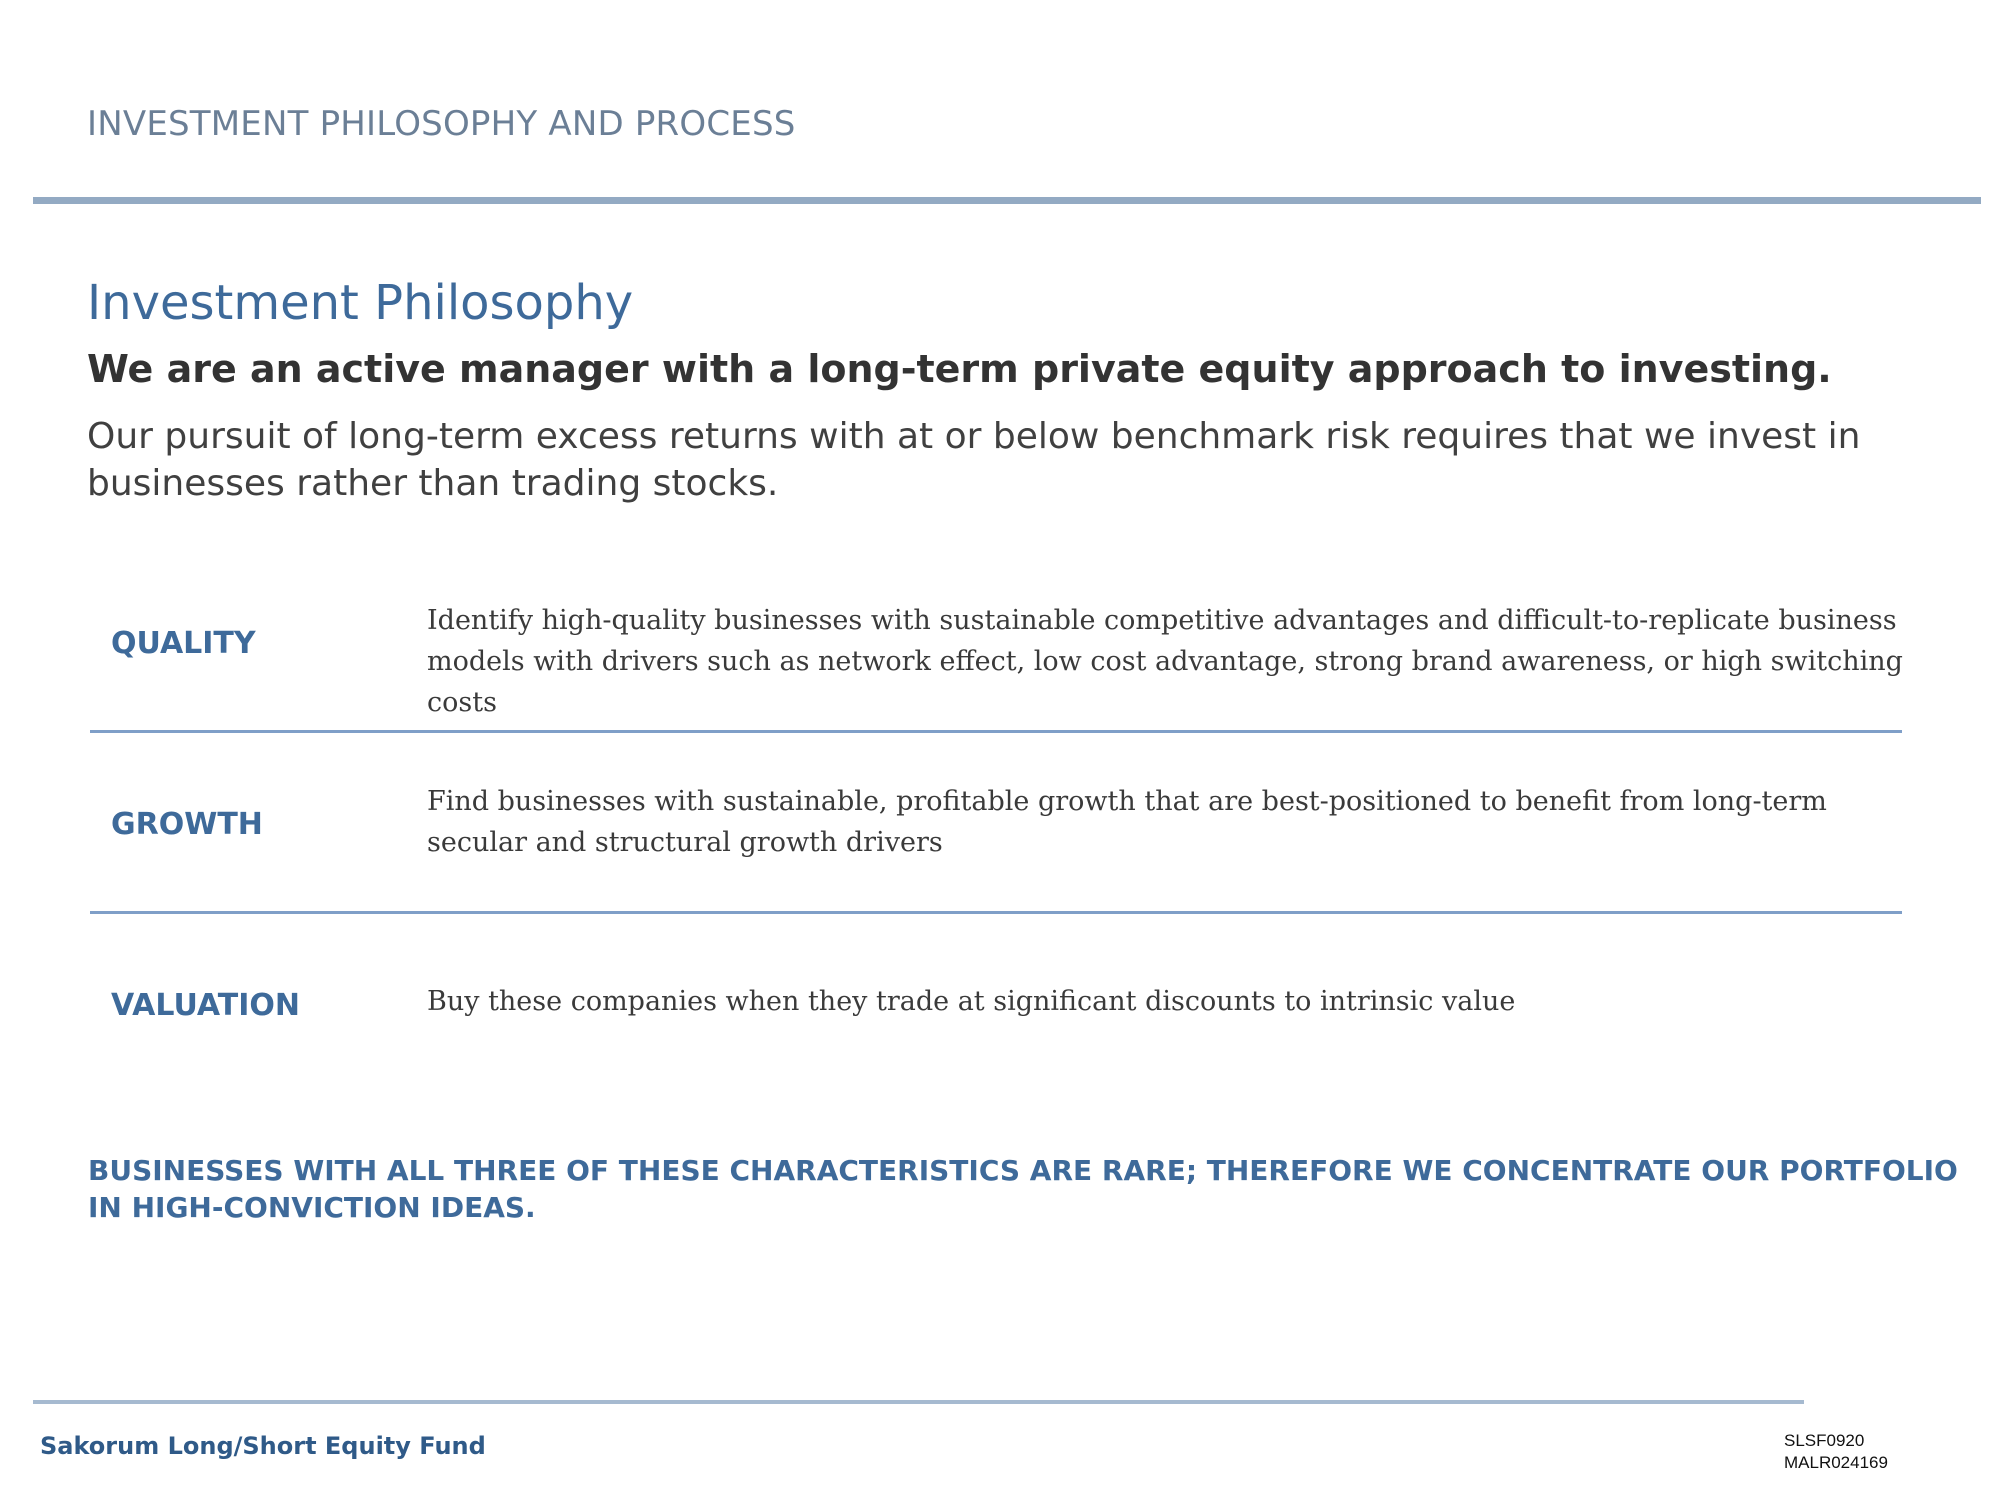 This screenshot has width=2000, height=1500. What do you see at coordinates (918, 1402) in the screenshot?
I see `footer-divider` at bounding box center [918, 1402].